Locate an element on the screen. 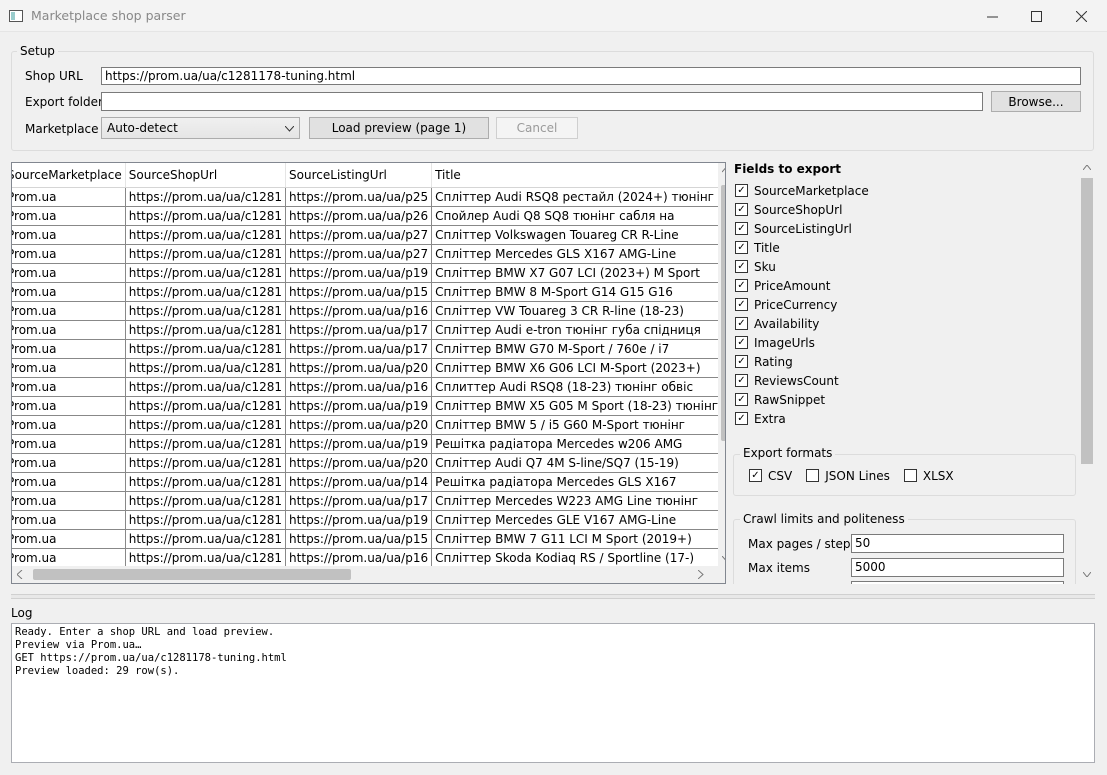 The image size is (1107, 775). table-cell: Спліттер Volkswagen Touareg CR R-Line is located at coordinates (577, 235).